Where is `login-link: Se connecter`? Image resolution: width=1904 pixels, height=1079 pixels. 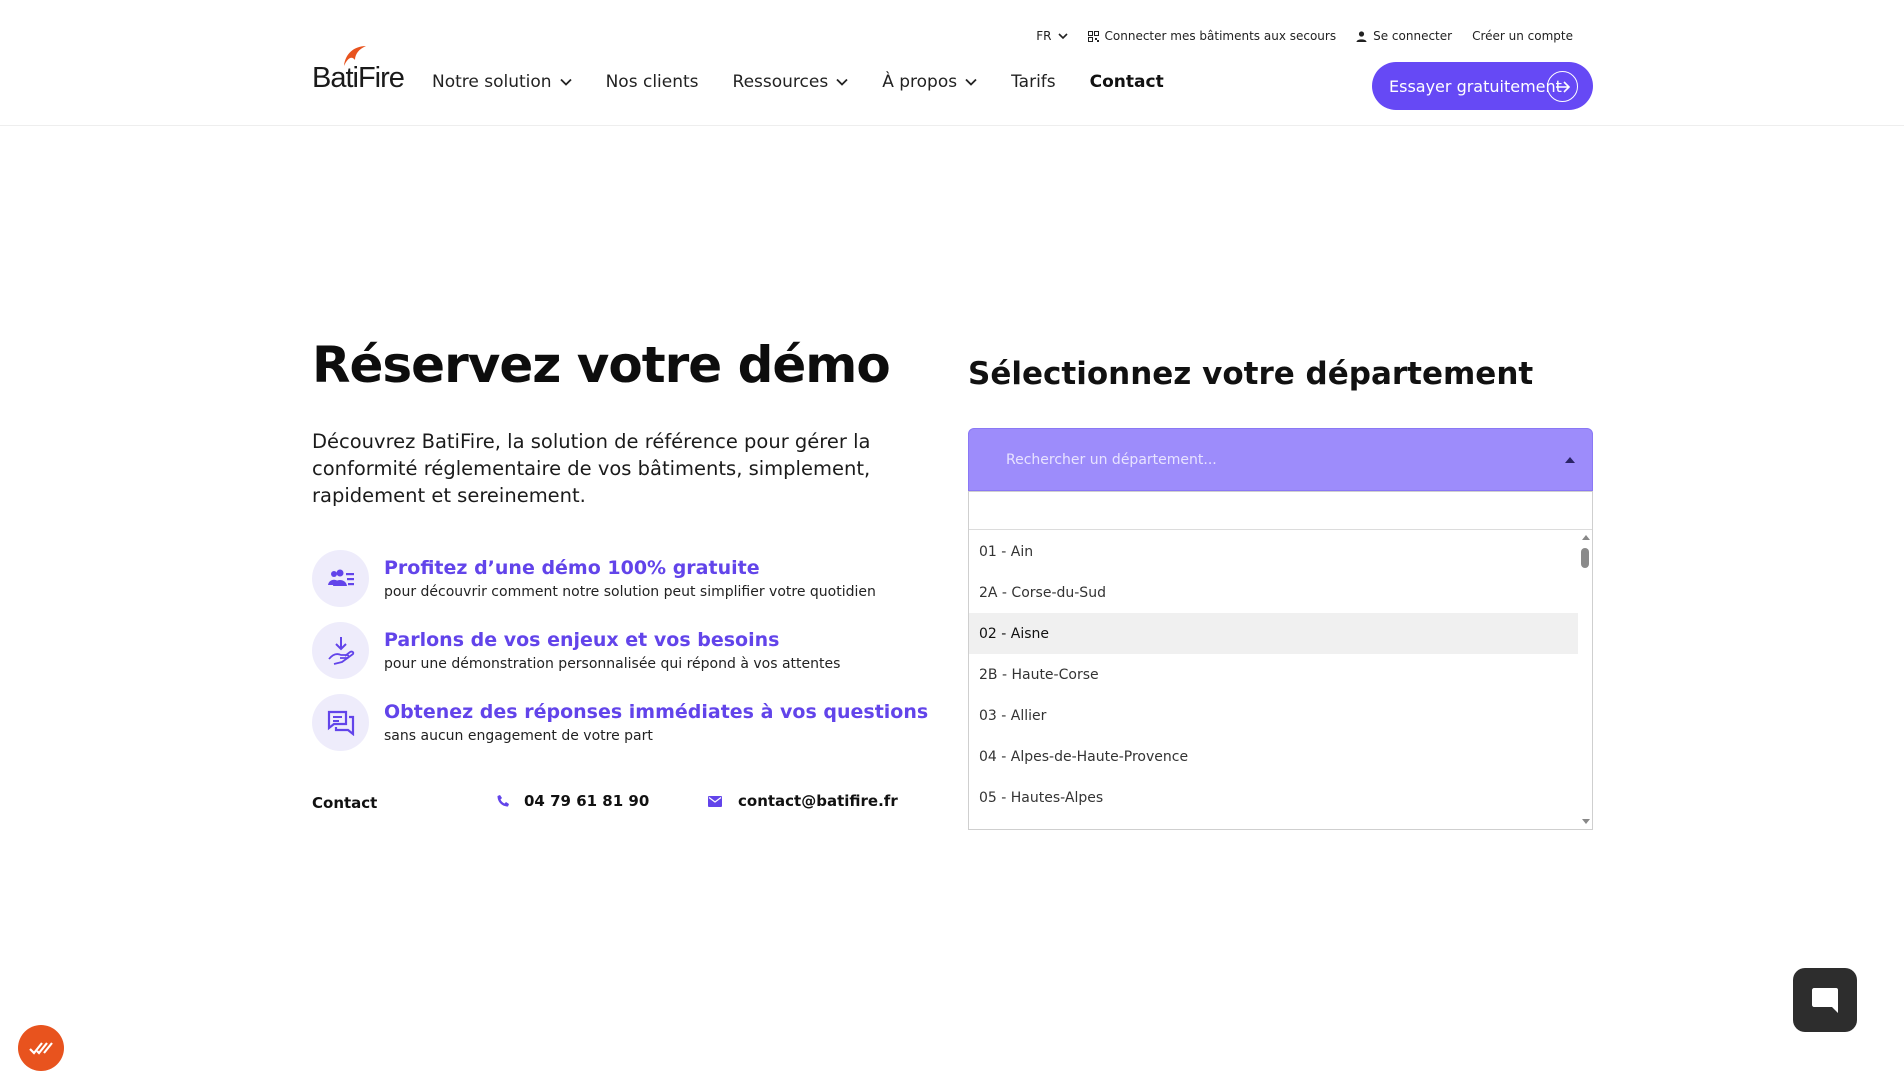
login-link: Se connecter is located at coordinates (1404, 36).